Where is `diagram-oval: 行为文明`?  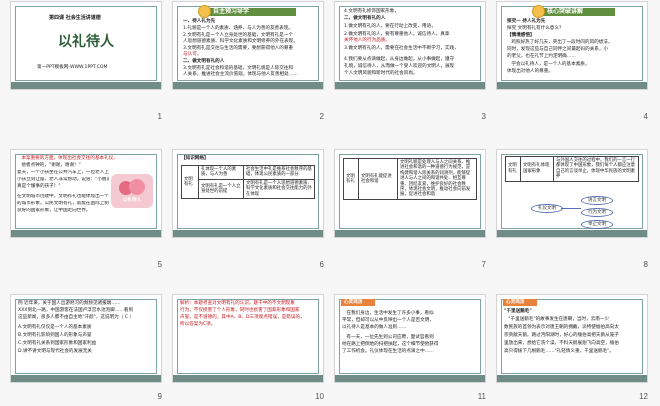 diagram-oval: 行为文明 is located at coordinates (597, 212).